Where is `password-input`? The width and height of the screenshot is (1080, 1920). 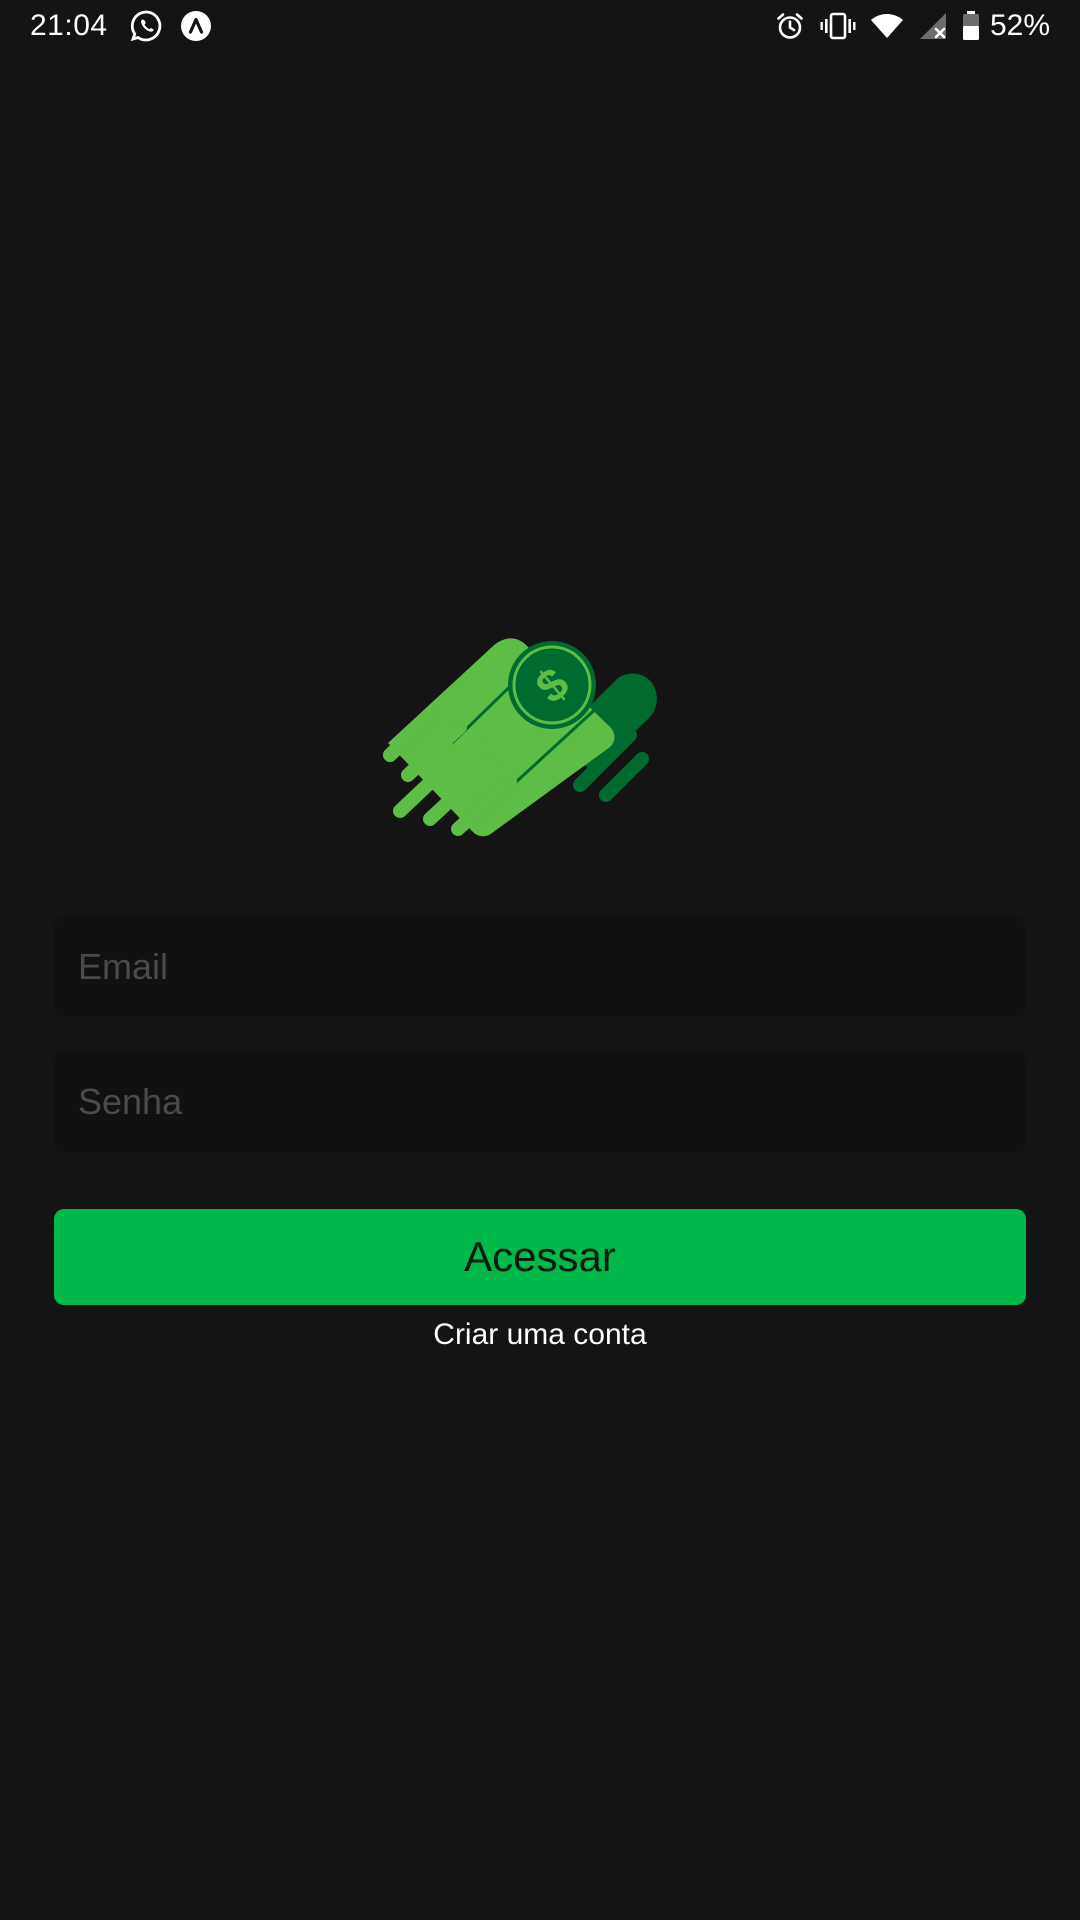 password-input is located at coordinates (540, 1102).